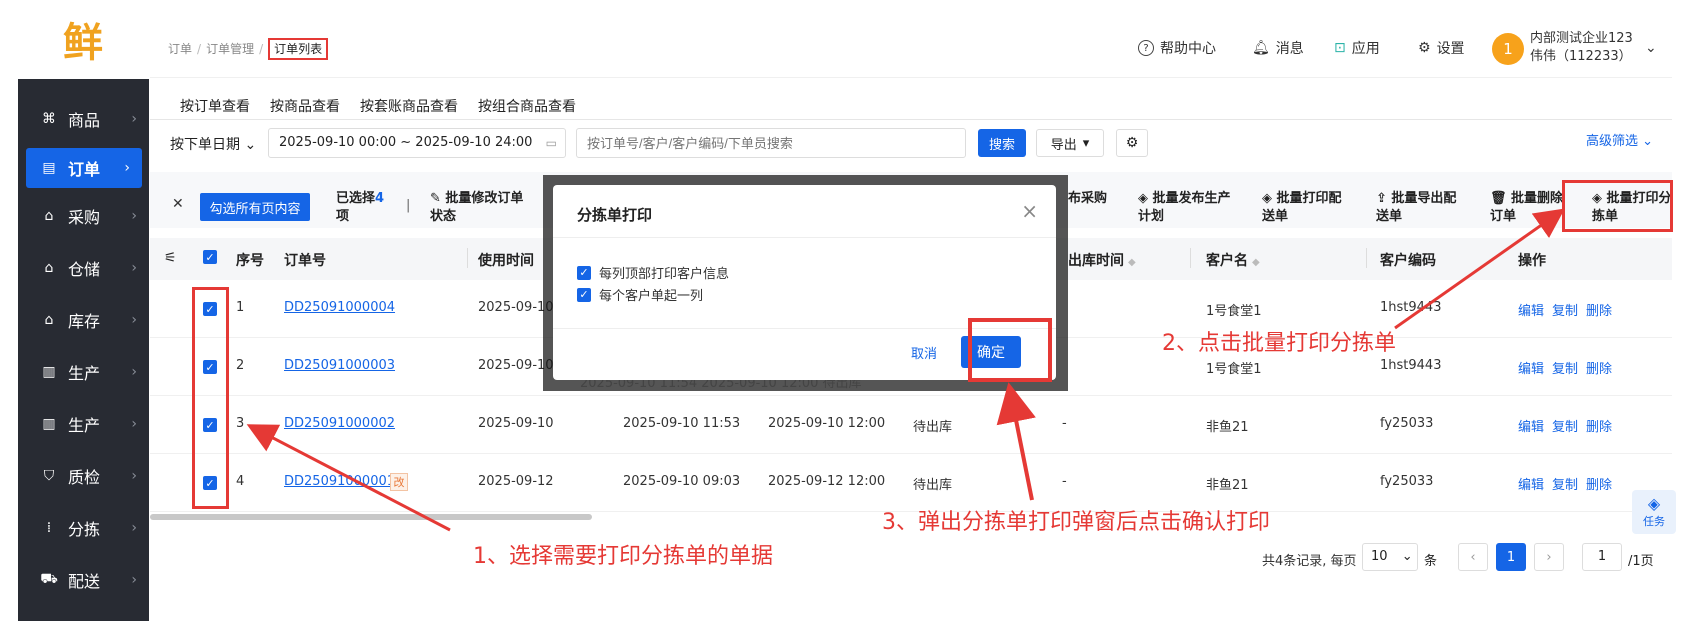  What do you see at coordinates (1076, 522) in the screenshot?
I see `annotation-step3: 3、弹出分拣单打印弹窗后点击确认打印` at bounding box center [1076, 522].